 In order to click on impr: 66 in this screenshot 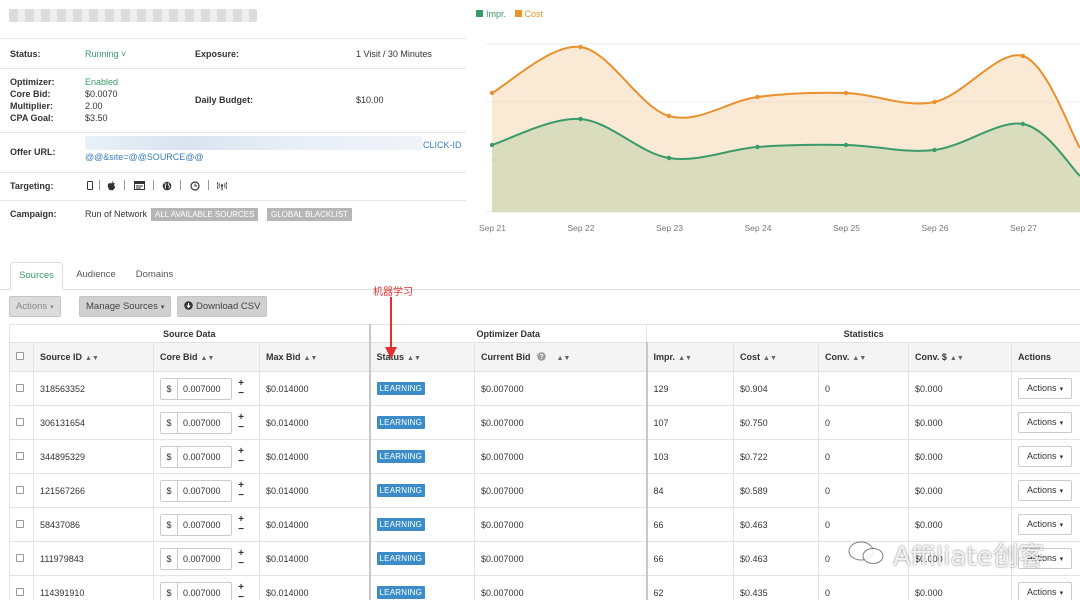, I will do `click(690, 524)`.